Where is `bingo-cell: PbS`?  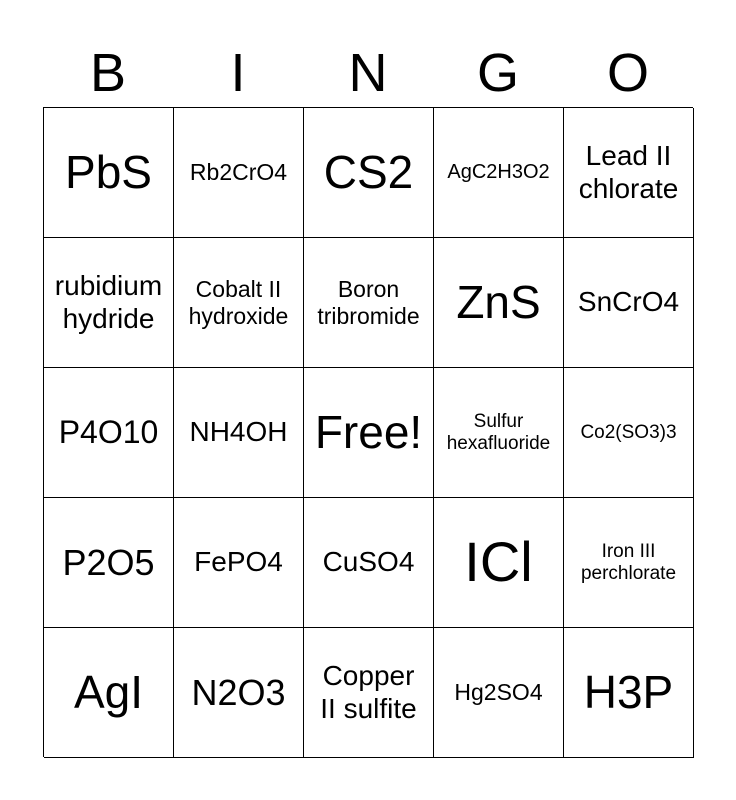 bingo-cell: PbS is located at coordinates (109, 173).